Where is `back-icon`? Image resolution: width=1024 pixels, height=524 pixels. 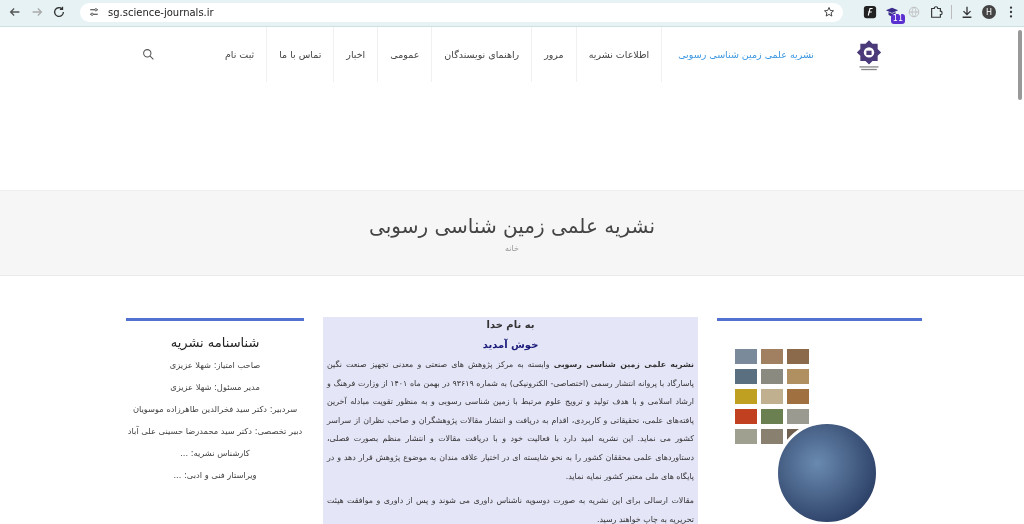 back-icon is located at coordinates (15, 12).